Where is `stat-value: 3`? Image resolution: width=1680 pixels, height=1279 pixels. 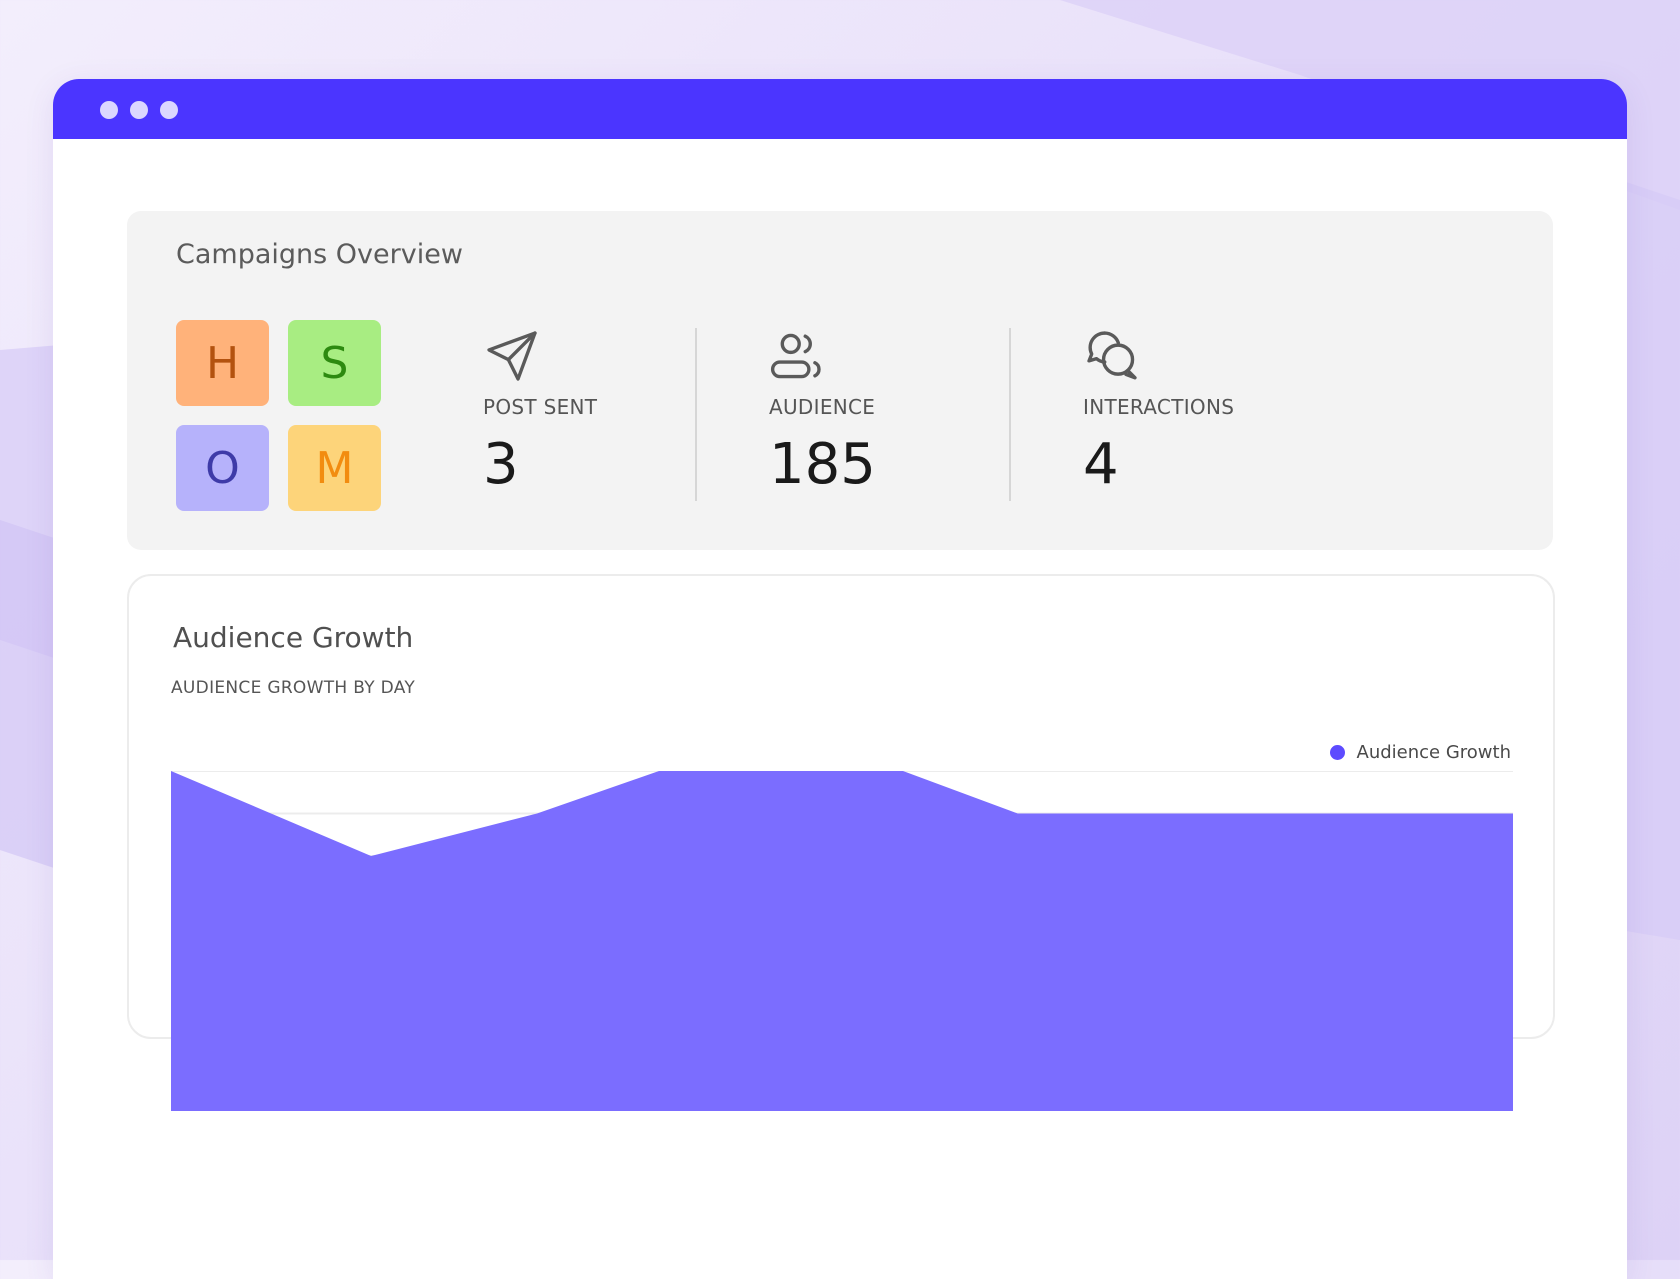 stat-value: 3 is located at coordinates (501, 464).